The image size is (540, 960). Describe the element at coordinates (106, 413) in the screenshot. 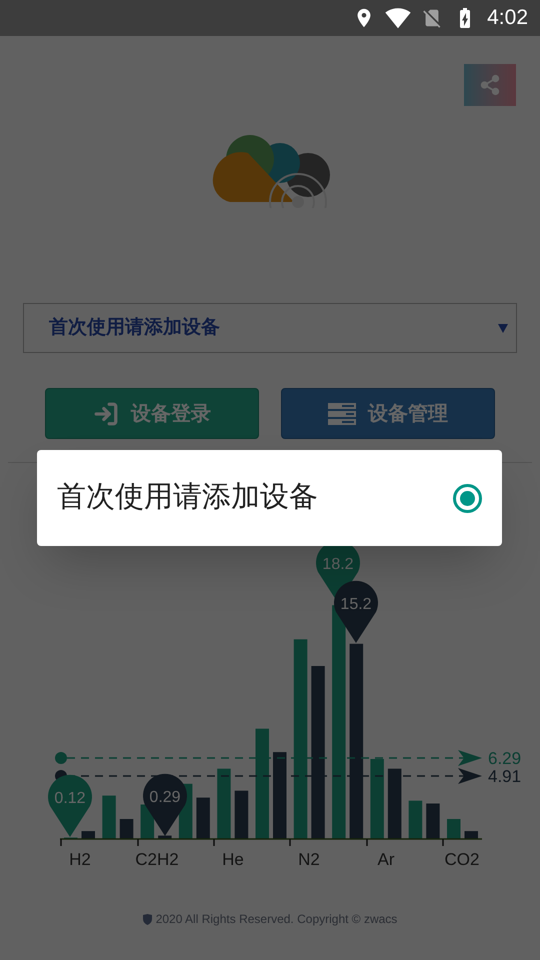

I see `login-icon` at that location.